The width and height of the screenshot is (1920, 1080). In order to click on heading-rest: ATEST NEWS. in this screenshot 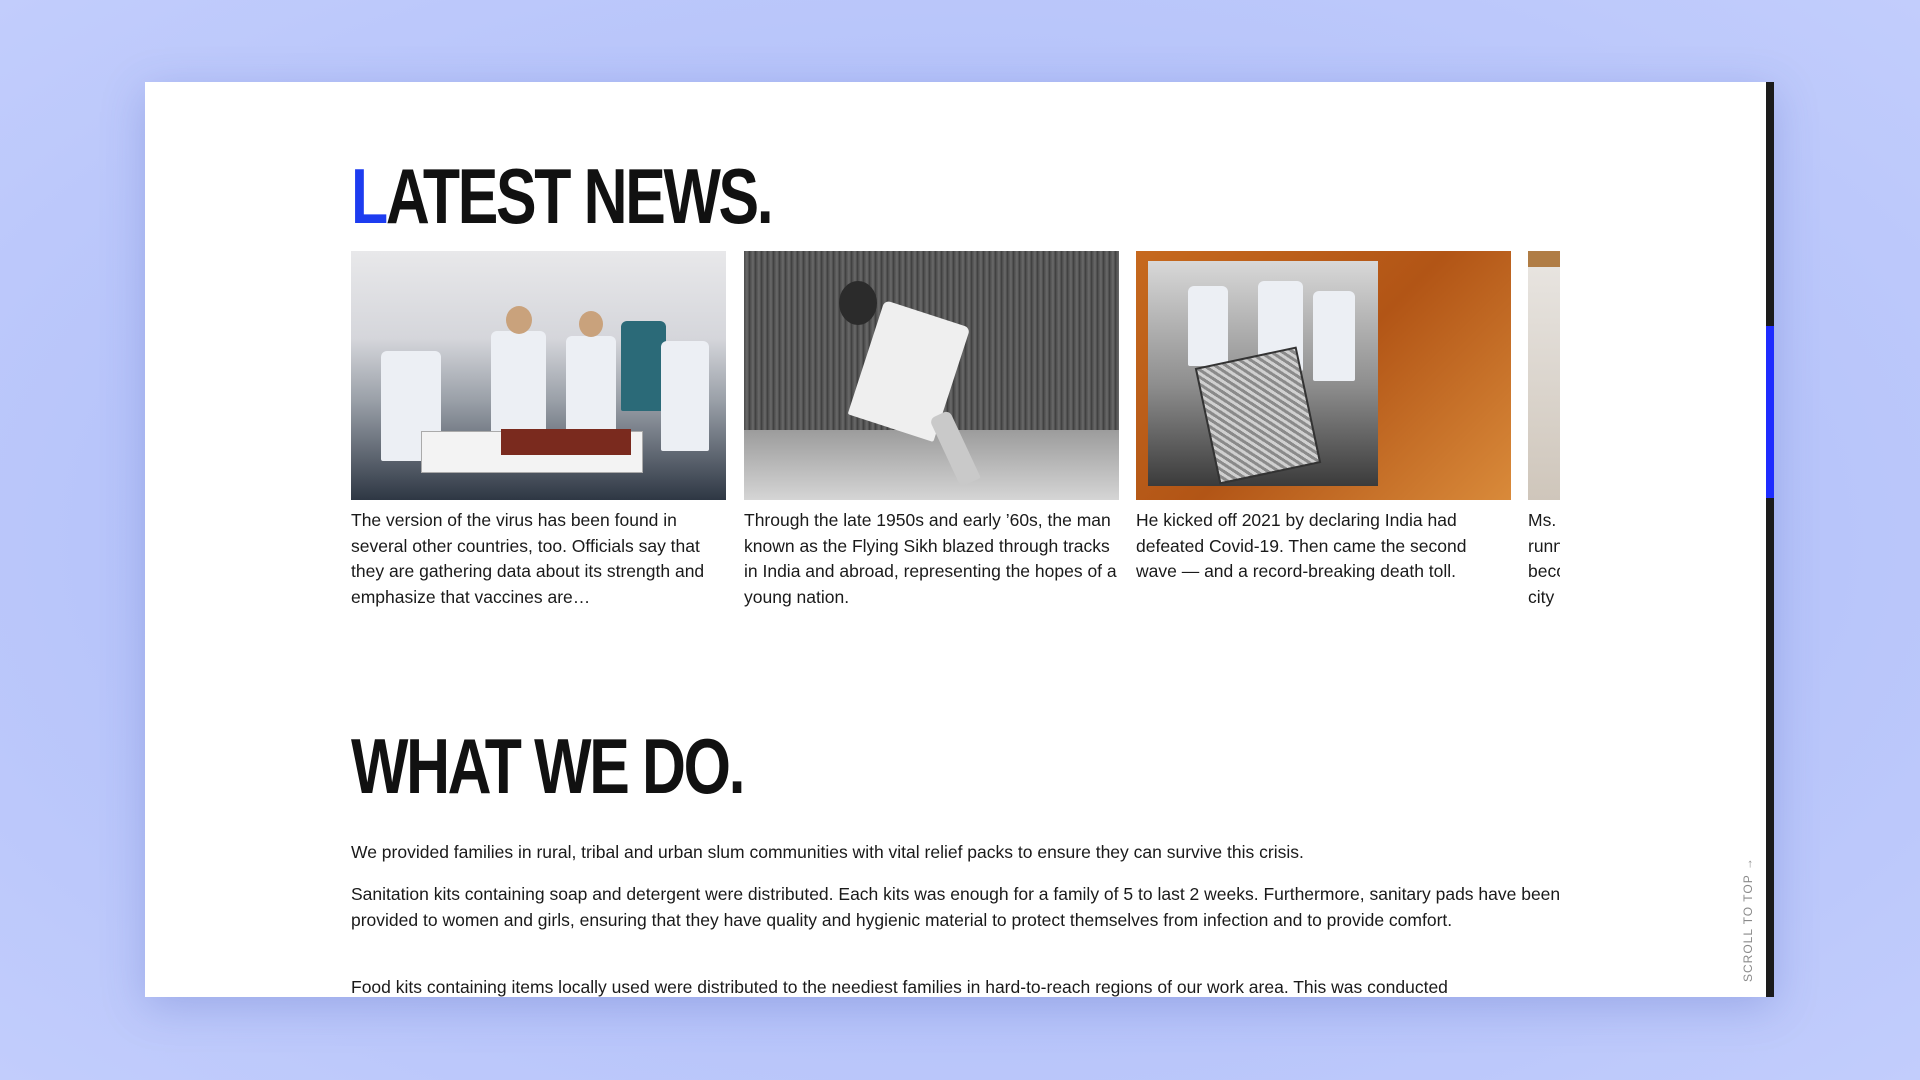, I will do `click(579, 196)`.